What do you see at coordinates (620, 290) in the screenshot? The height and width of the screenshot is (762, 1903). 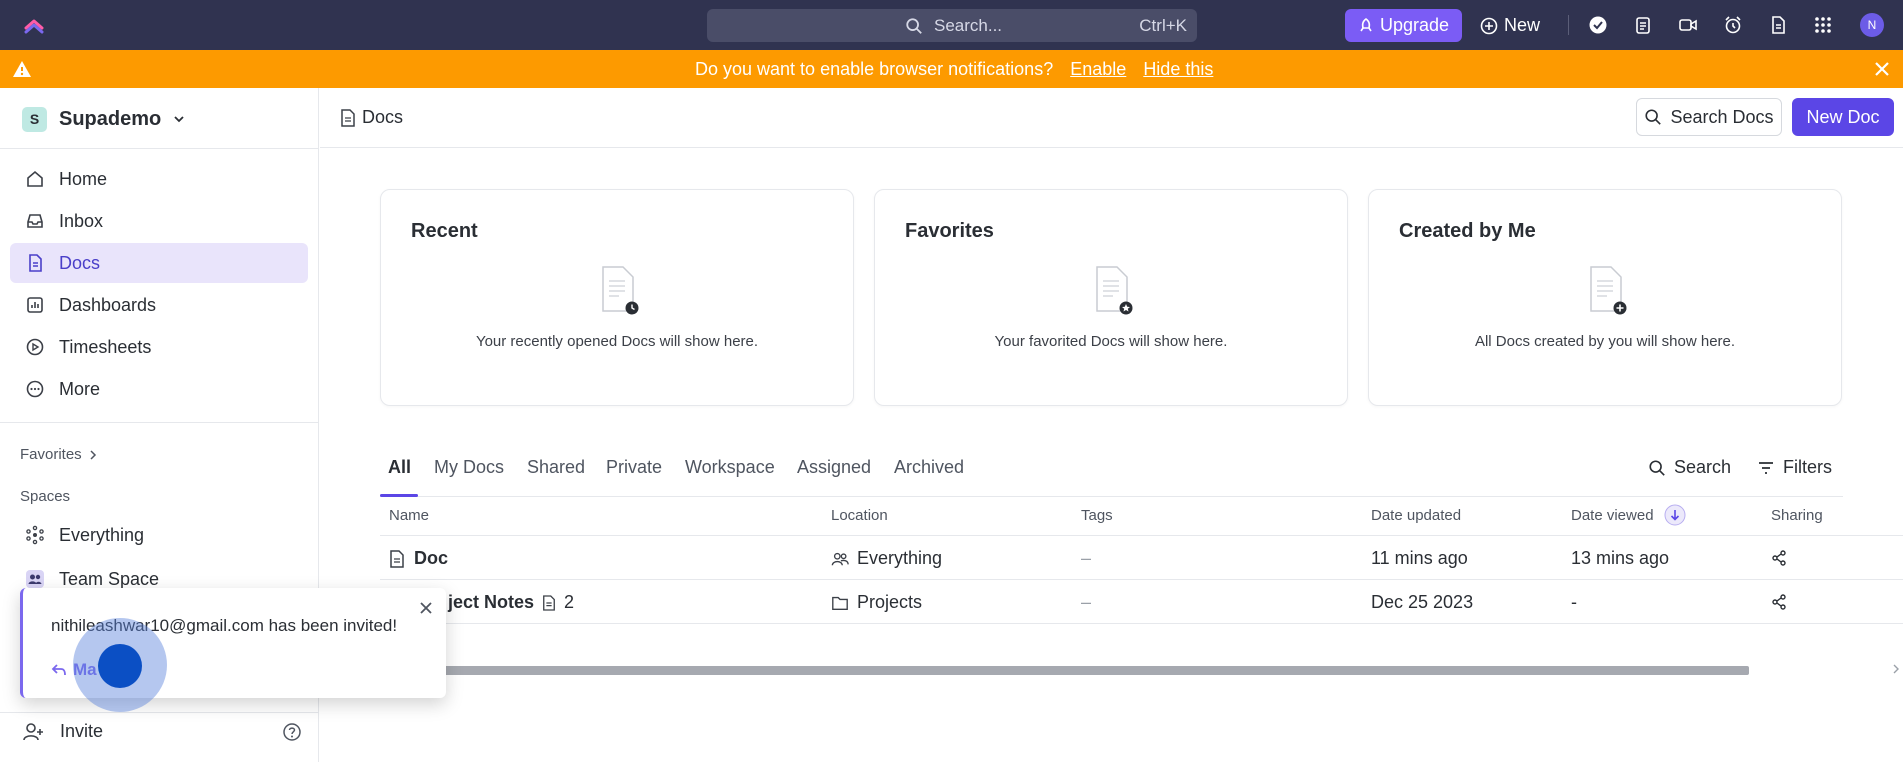 I see `recent-doc-icon` at bounding box center [620, 290].